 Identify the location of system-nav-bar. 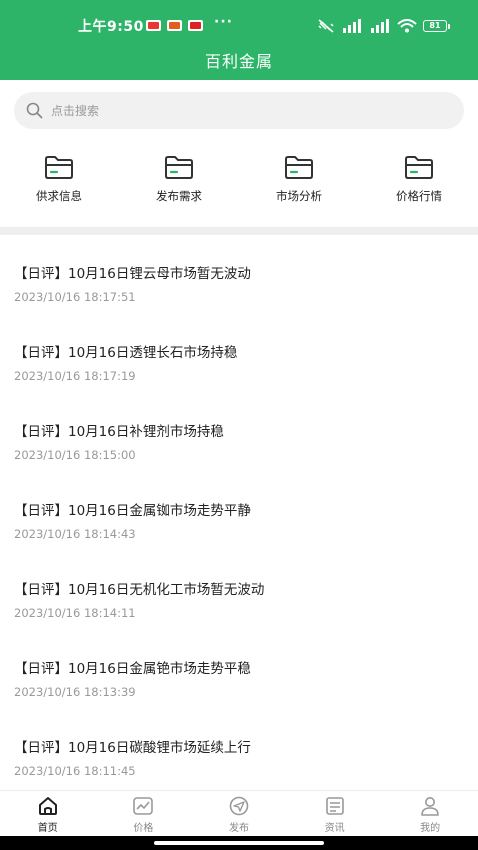
(239, 843).